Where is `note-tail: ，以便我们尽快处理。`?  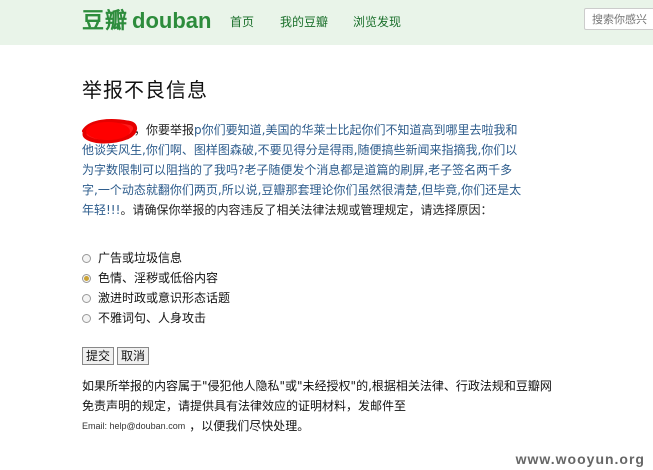 note-tail: ，以便我们尽快处理。 is located at coordinates (249, 426).